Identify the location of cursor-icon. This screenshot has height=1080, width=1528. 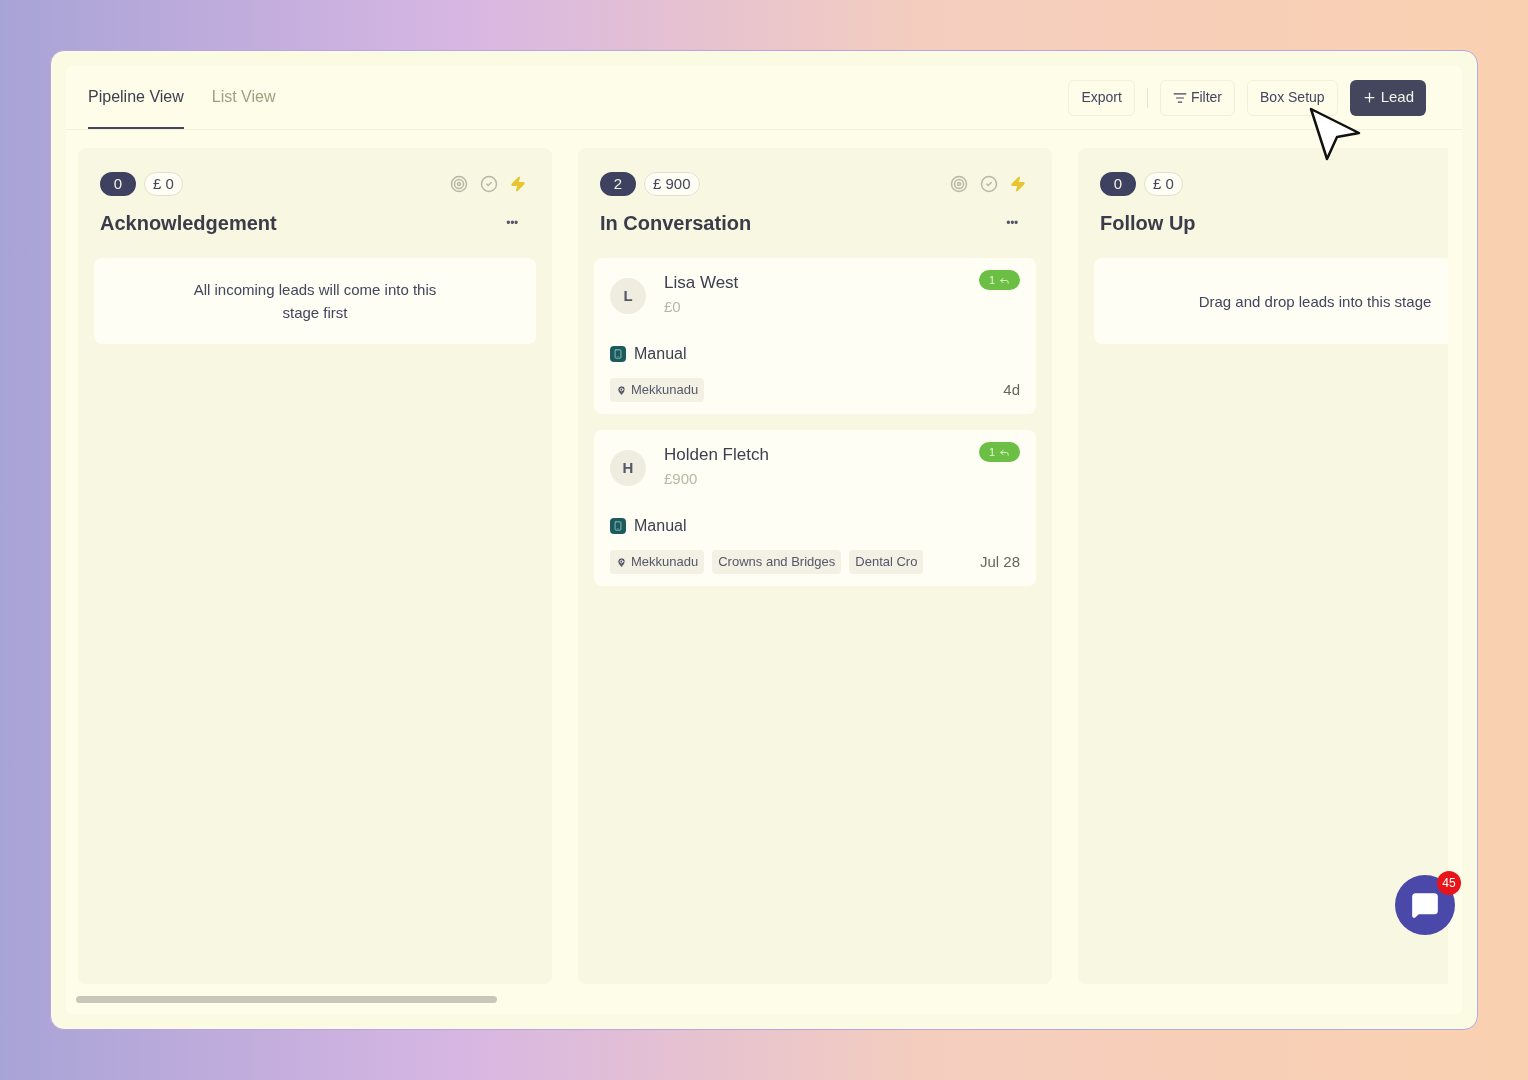
(1335, 134).